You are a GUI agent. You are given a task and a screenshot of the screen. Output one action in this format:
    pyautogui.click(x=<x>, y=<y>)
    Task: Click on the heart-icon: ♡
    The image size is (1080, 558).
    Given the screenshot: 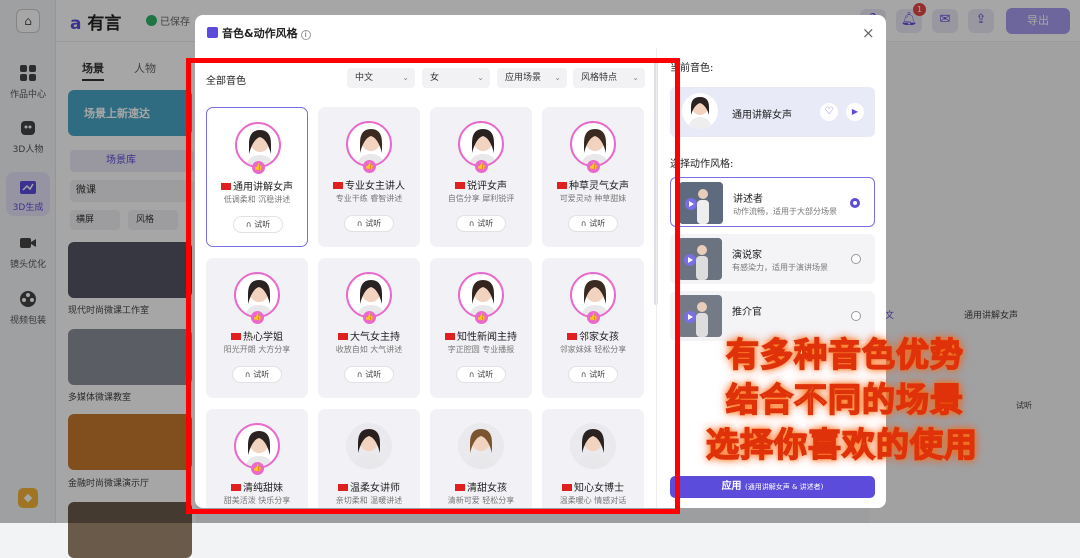 What is the action you would take?
    pyautogui.click(x=829, y=112)
    